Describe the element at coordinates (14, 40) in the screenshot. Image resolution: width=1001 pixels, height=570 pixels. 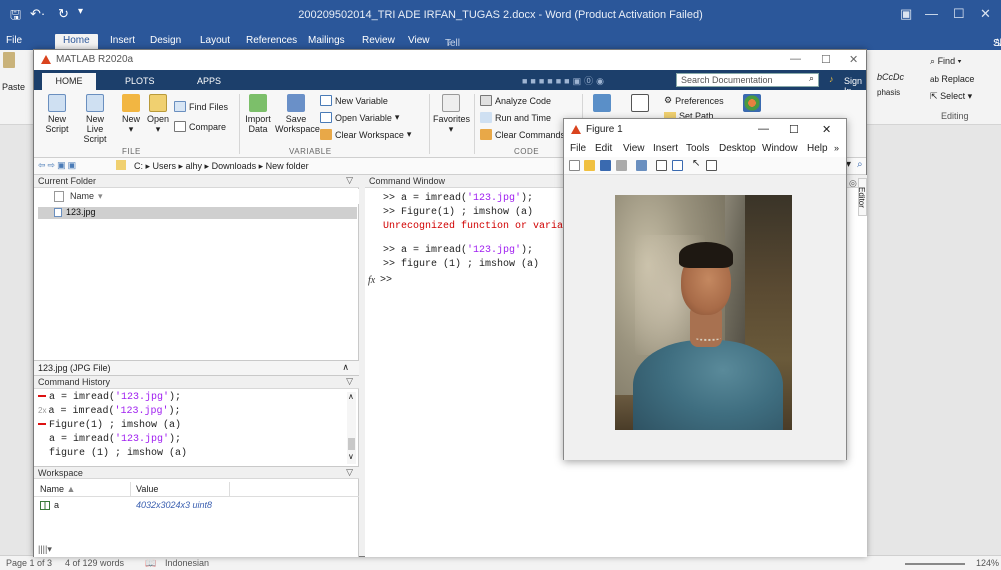
I see `word-tab-file: File` at that location.